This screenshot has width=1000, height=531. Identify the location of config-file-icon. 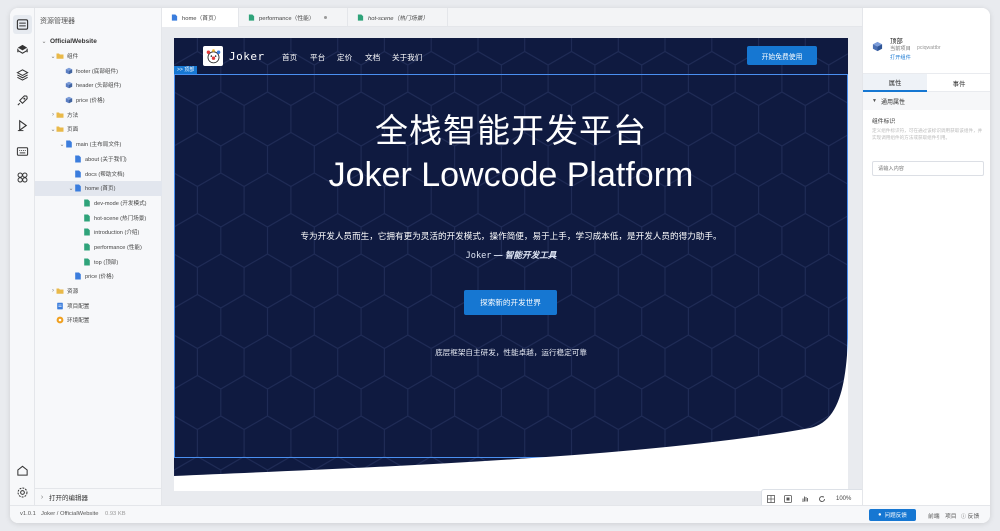
(60, 306).